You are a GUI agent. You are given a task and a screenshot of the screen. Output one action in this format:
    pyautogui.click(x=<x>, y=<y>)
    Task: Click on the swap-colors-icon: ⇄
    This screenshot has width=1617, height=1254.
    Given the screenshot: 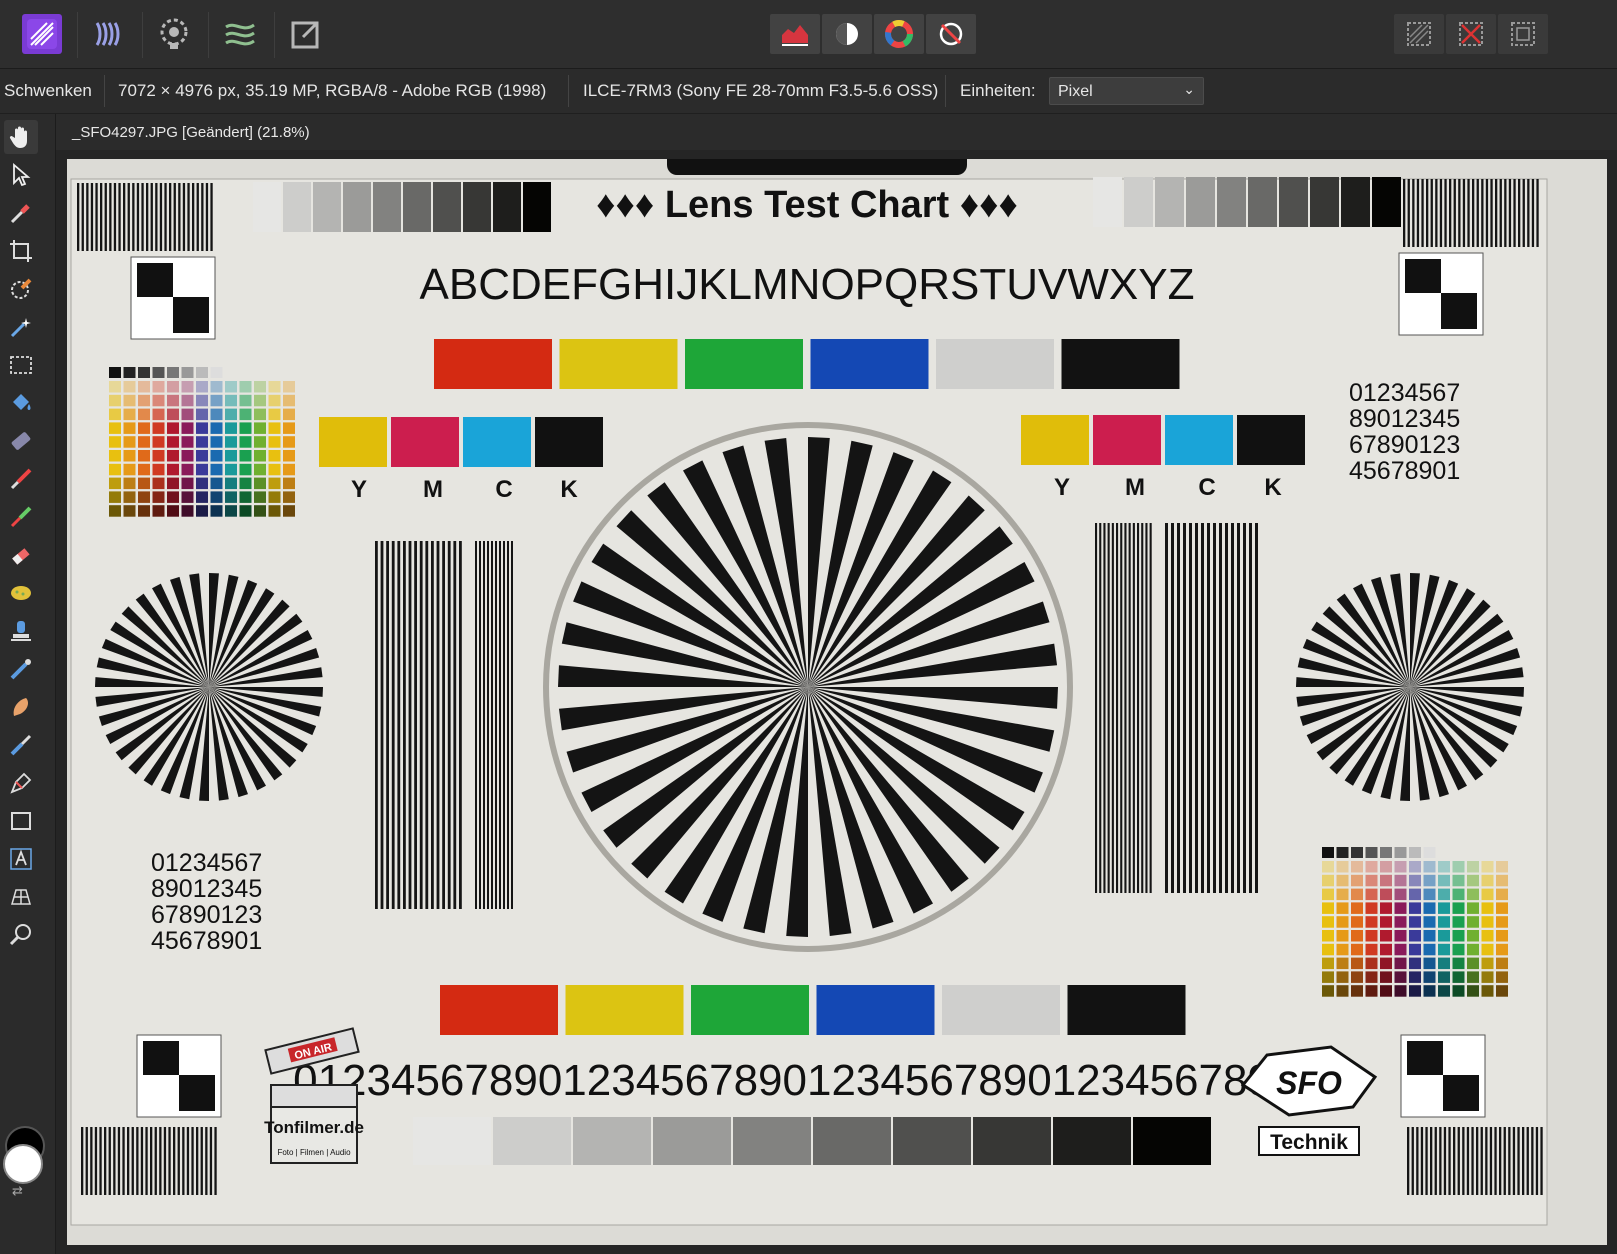 What is the action you would take?
    pyautogui.click(x=17, y=1191)
    